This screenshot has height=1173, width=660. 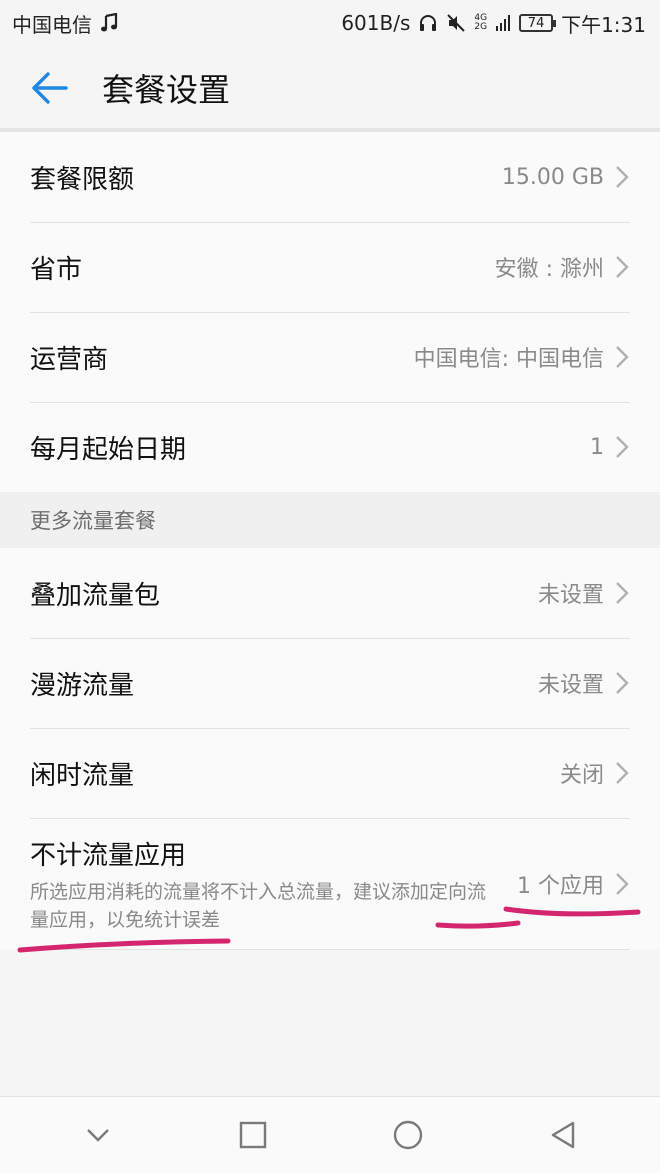 What do you see at coordinates (503, 23) in the screenshot?
I see `signal-icon` at bounding box center [503, 23].